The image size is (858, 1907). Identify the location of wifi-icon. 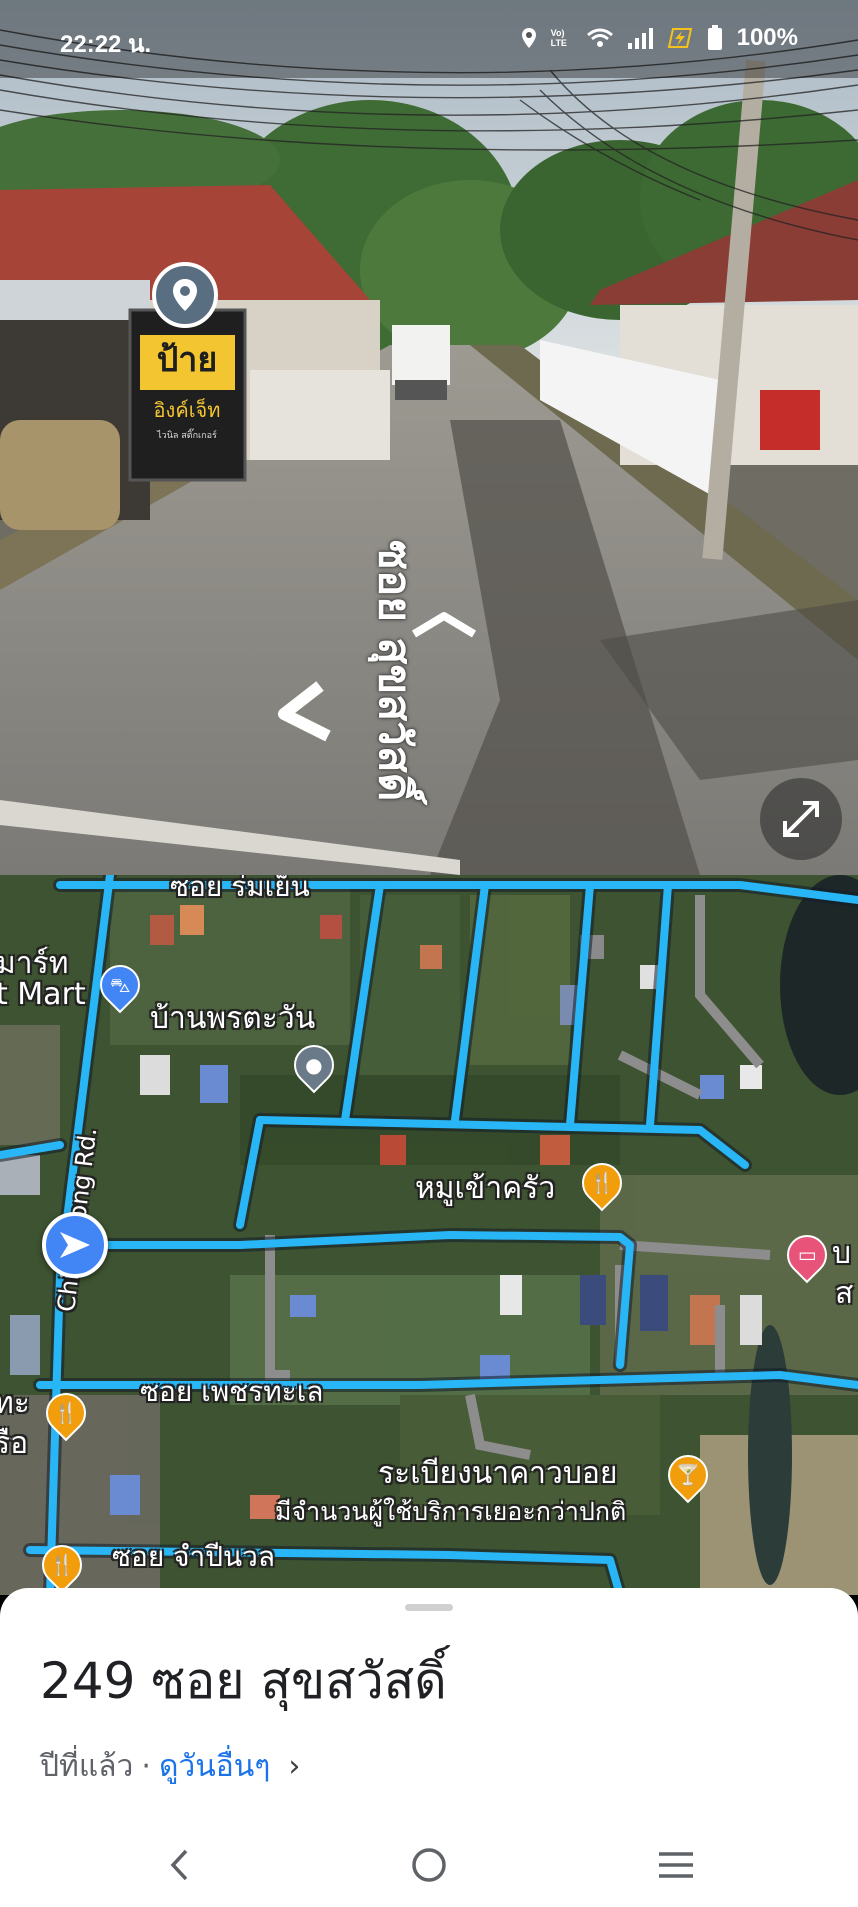
(599, 37).